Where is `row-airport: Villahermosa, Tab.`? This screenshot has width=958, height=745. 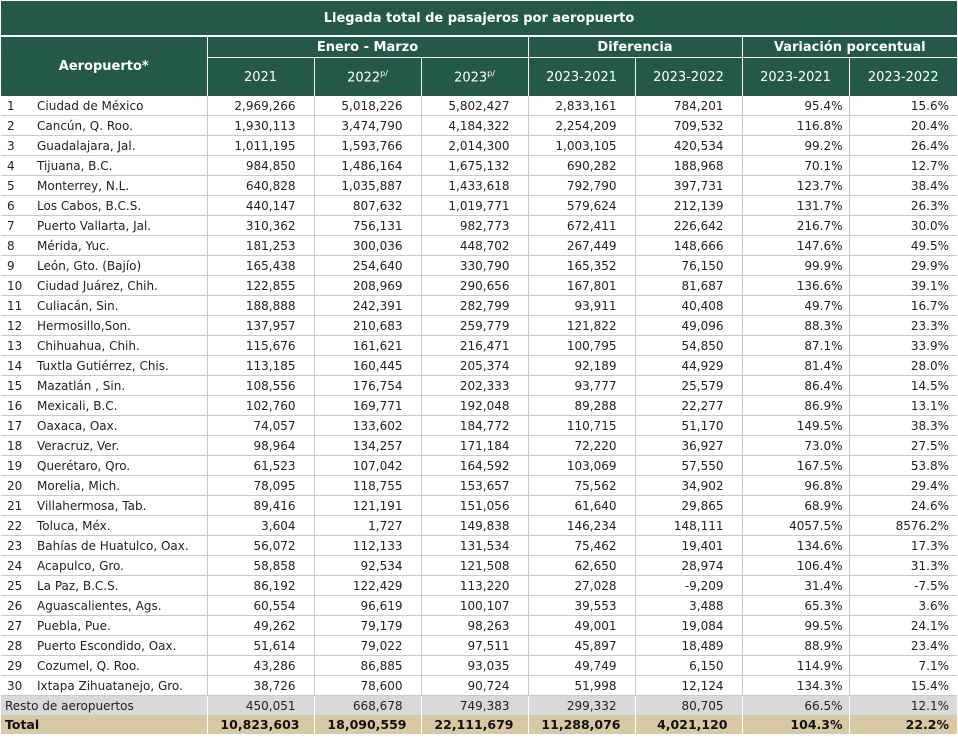 row-airport: Villahermosa, Tab. is located at coordinates (121, 505).